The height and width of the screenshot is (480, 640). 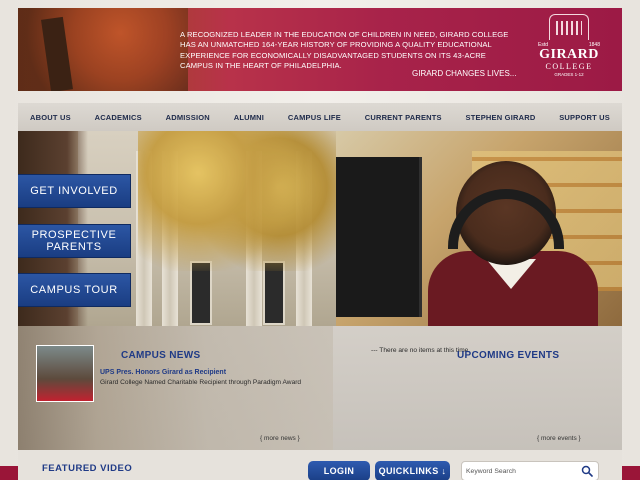 I want to click on login-button: LOGIN, so click(x=339, y=470).